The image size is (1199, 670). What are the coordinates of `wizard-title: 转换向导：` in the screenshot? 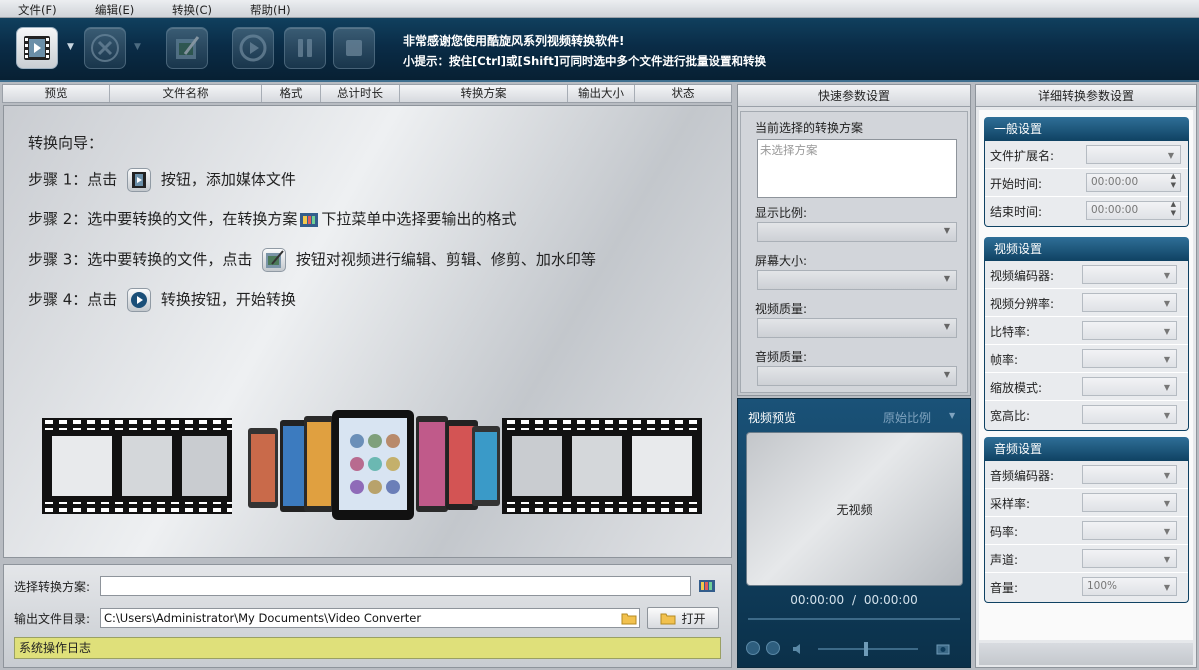 It's located at (66, 143).